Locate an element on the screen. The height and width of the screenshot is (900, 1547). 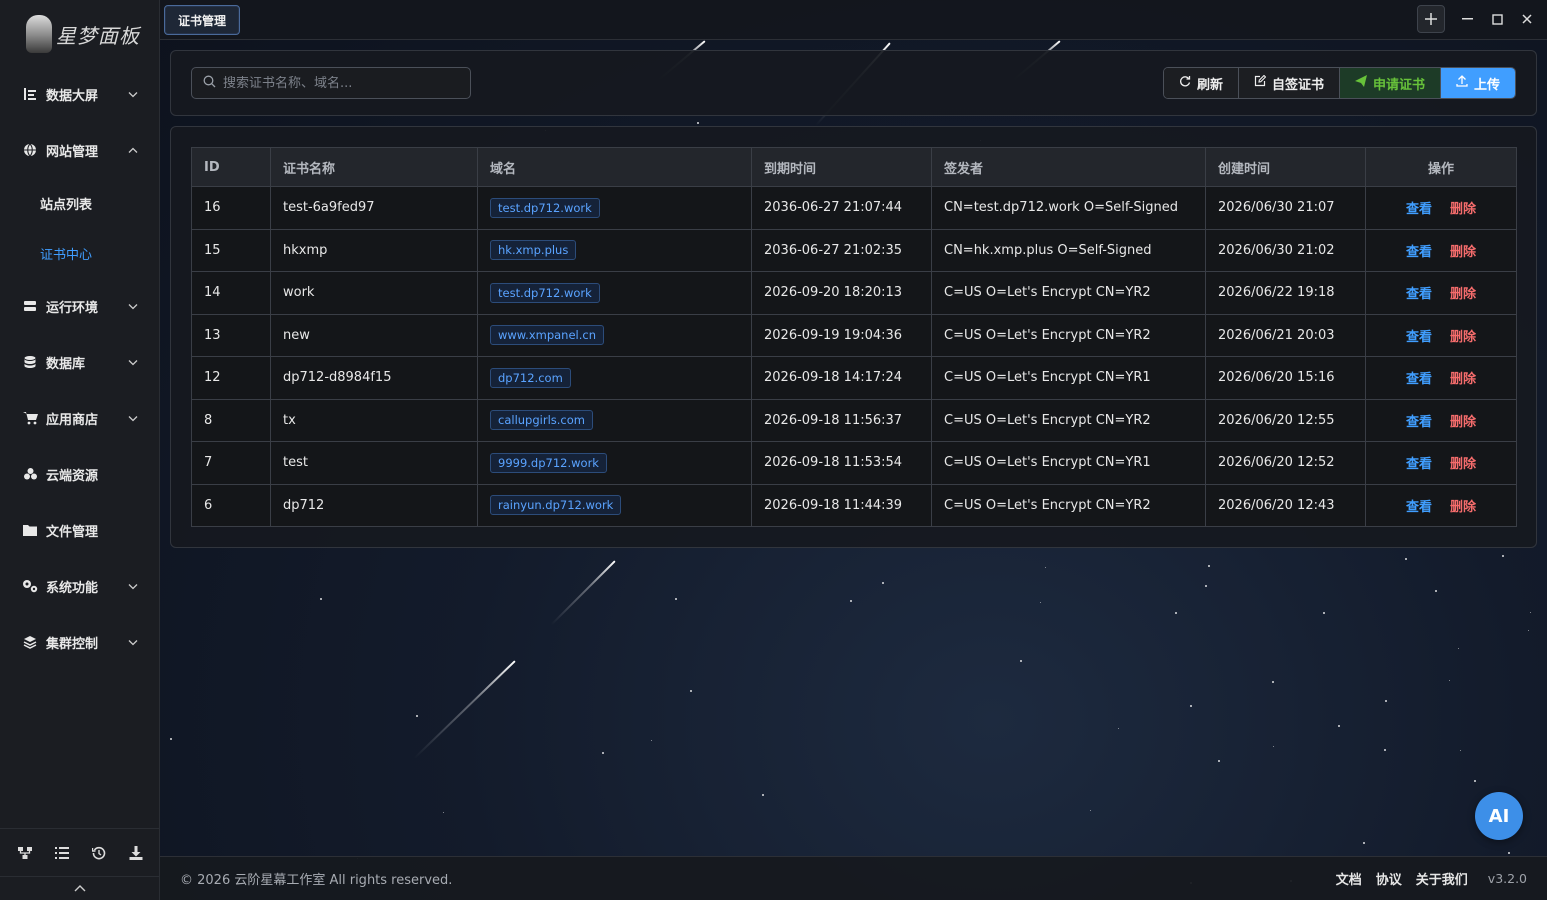
sidebar-item-label: 系统功能 is located at coordinates (72, 588).